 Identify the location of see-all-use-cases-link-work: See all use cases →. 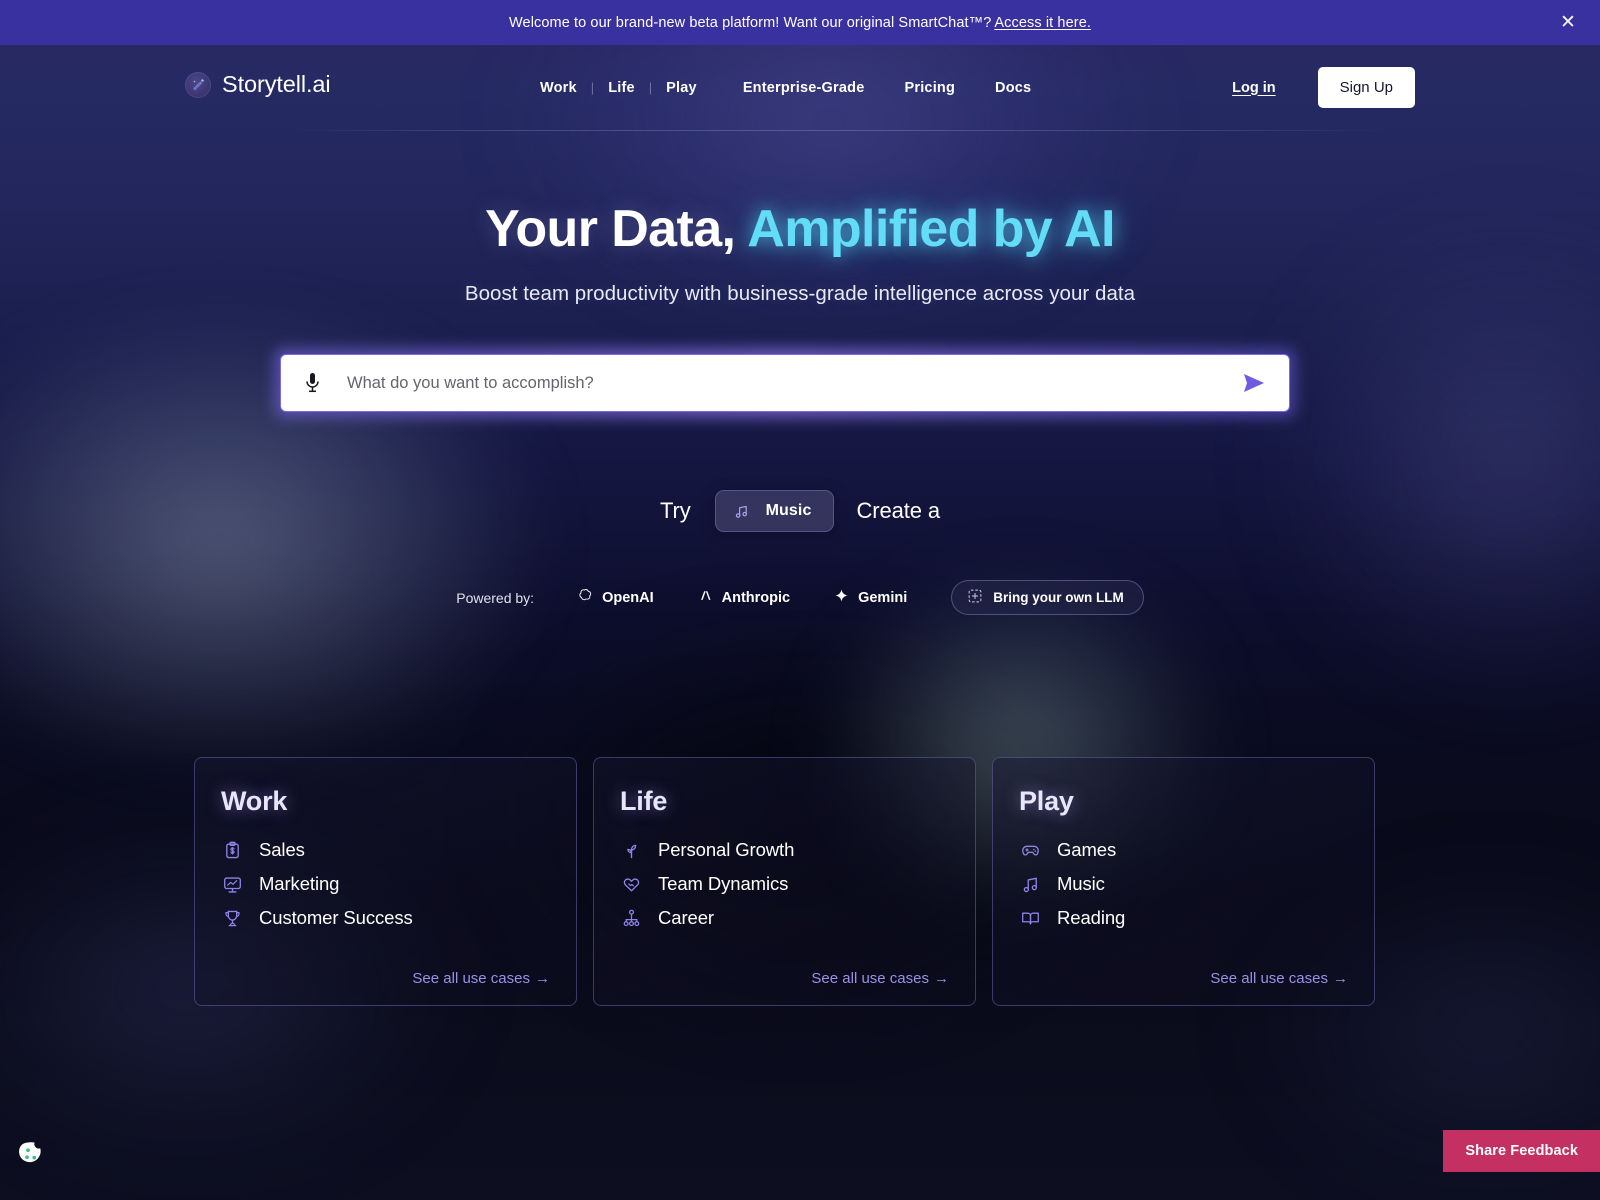
(481, 978).